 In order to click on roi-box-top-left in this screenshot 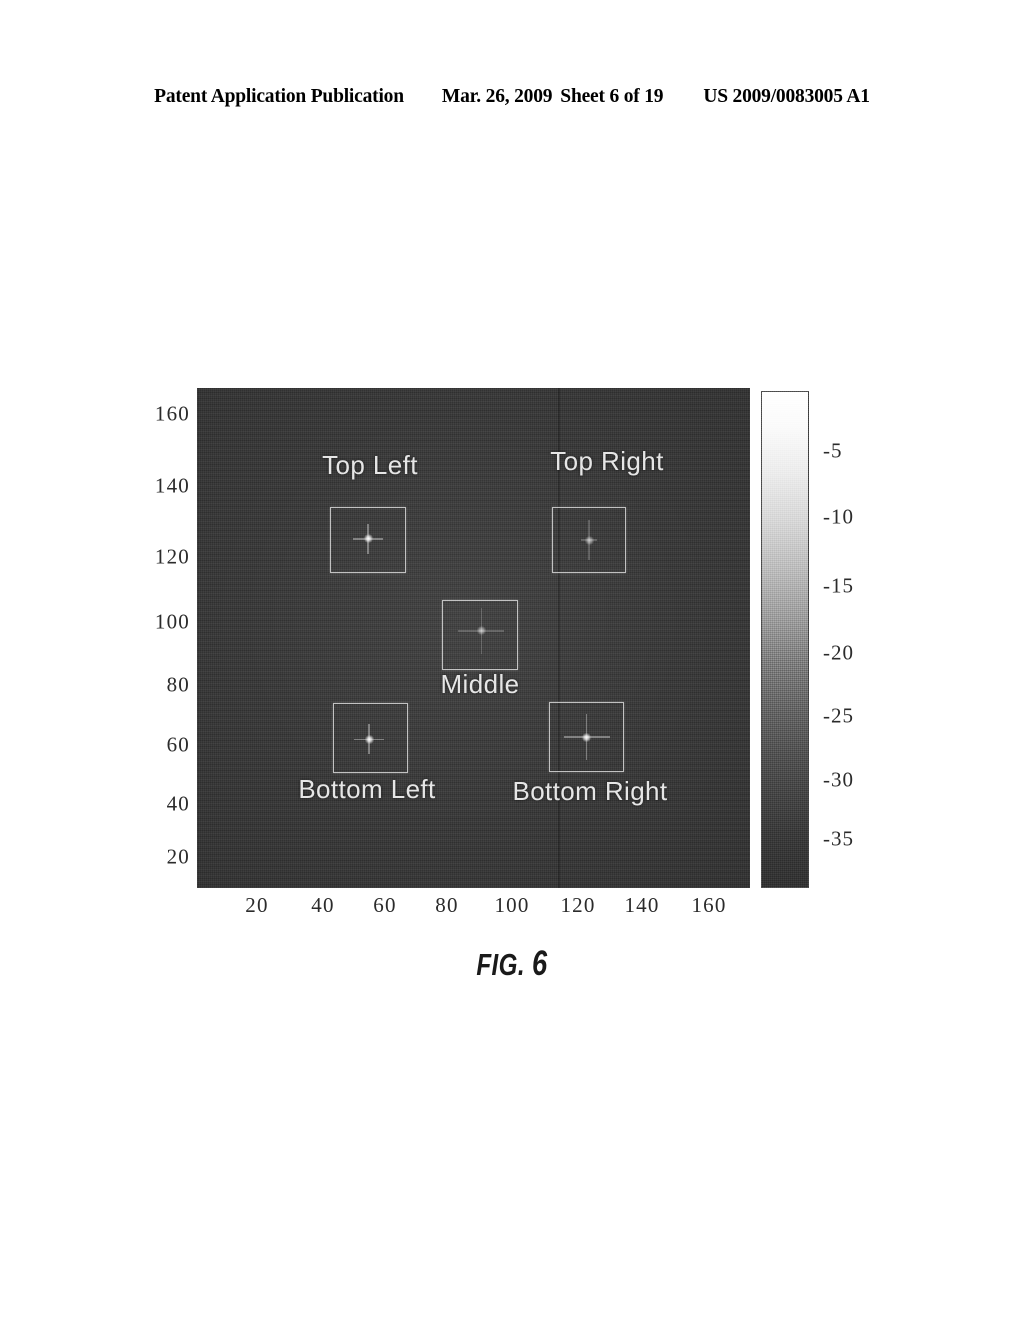, I will do `click(368, 540)`.